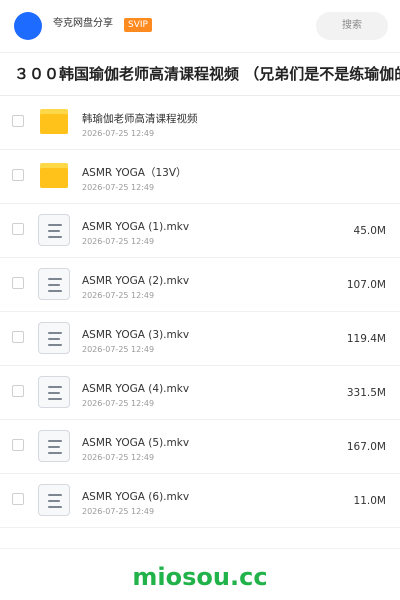  What do you see at coordinates (366, 285) in the screenshot?
I see `file-size: 107.0M` at bounding box center [366, 285].